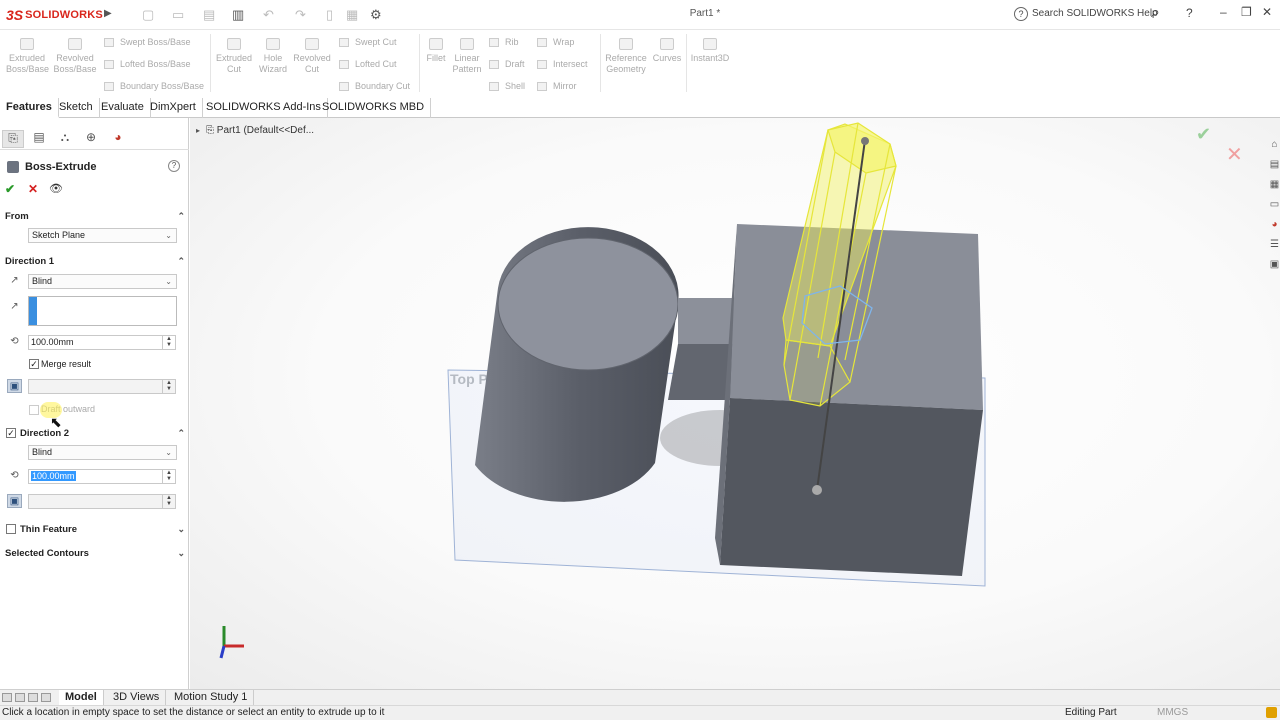 The width and height of the screenshot is (1280, 720). What do you see at coordinates (1095, 13) in the screenshot?
I see `search-help-input: Search SOLIDWORKS Help` at bounding box center [1095, 13].